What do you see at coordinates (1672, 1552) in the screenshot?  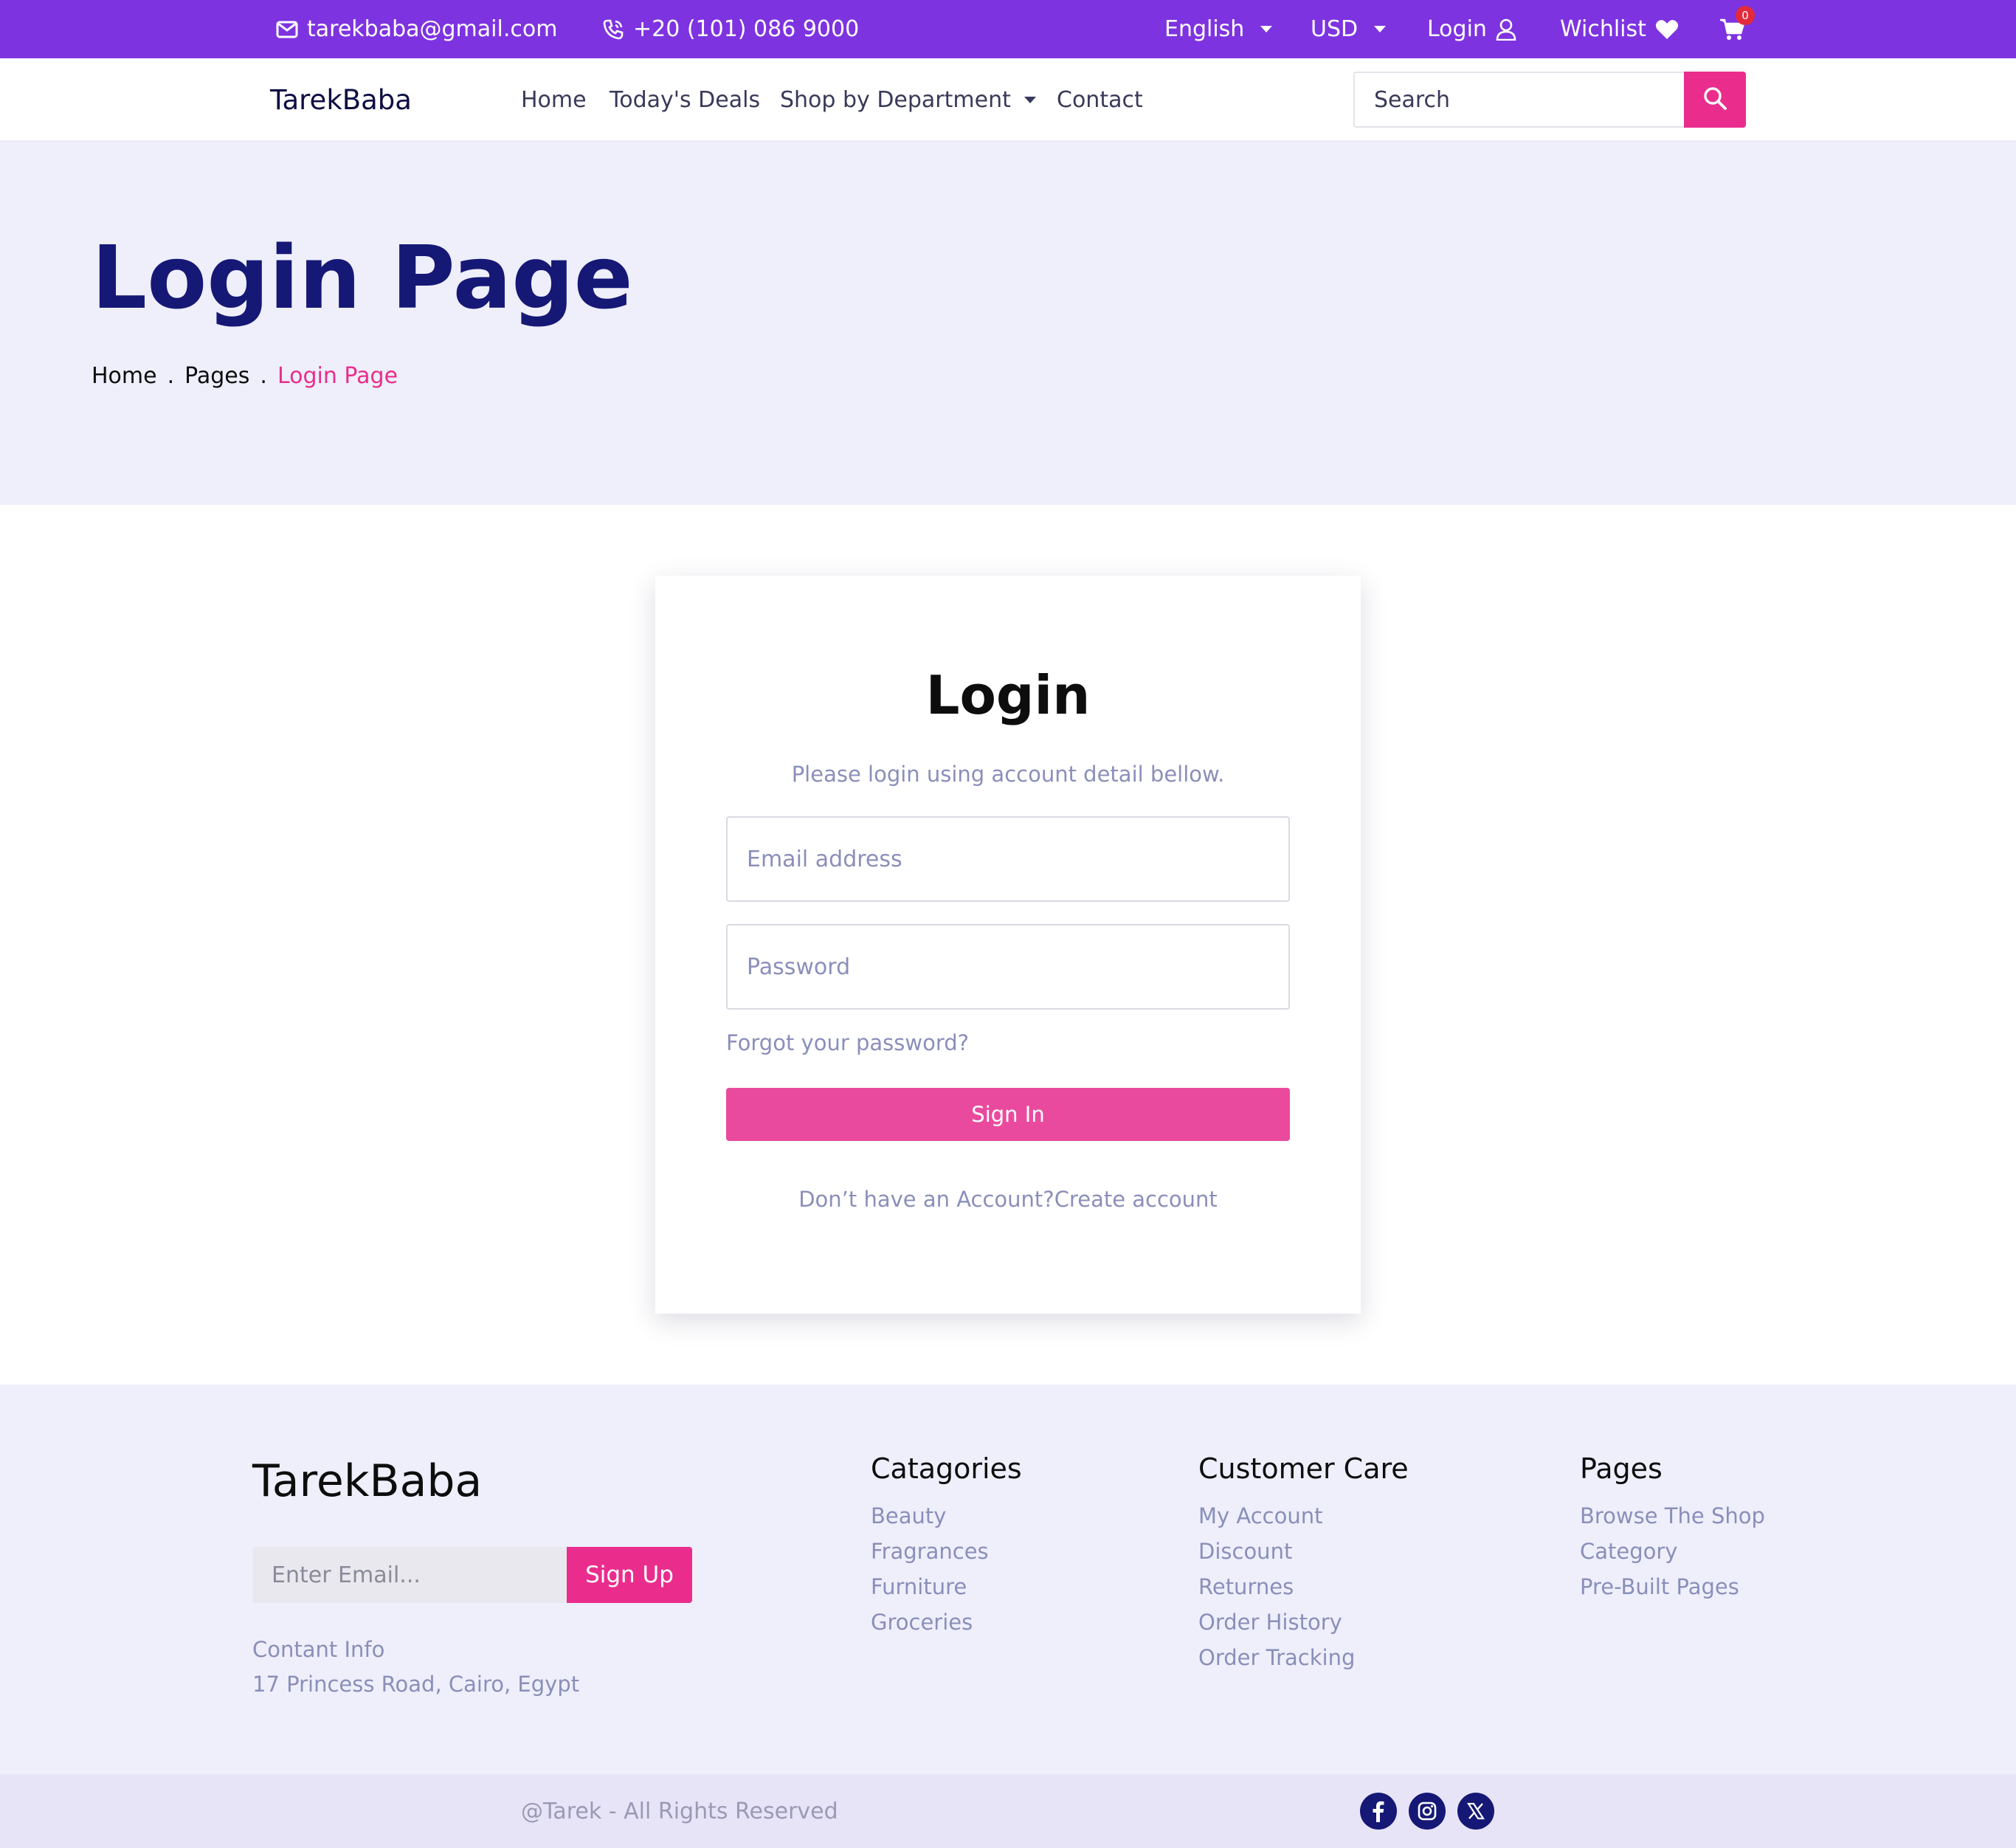 I see `footer-link-category: Category` at bounding box center [1672, 1552].